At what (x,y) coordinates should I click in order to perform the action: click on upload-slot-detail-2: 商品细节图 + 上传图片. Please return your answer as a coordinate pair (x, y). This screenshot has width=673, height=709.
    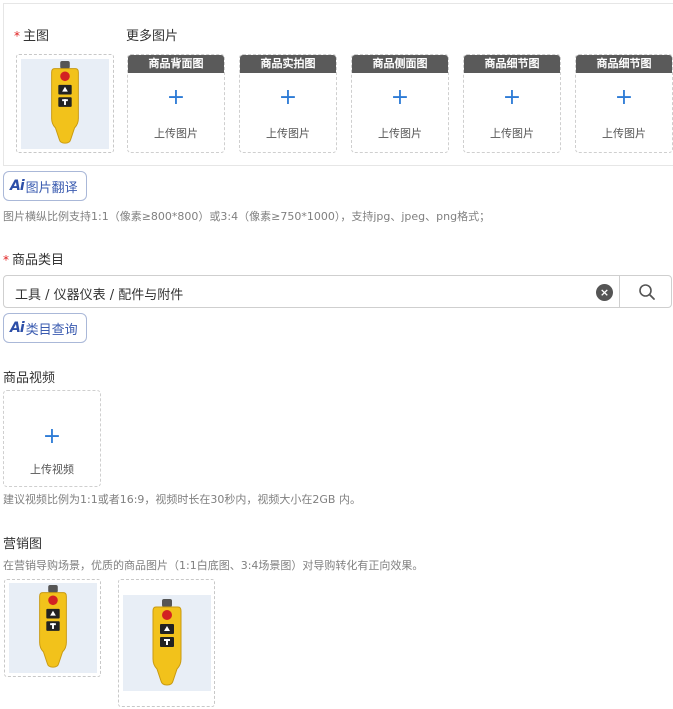
    Looking at the image, I should click on (624, 103).